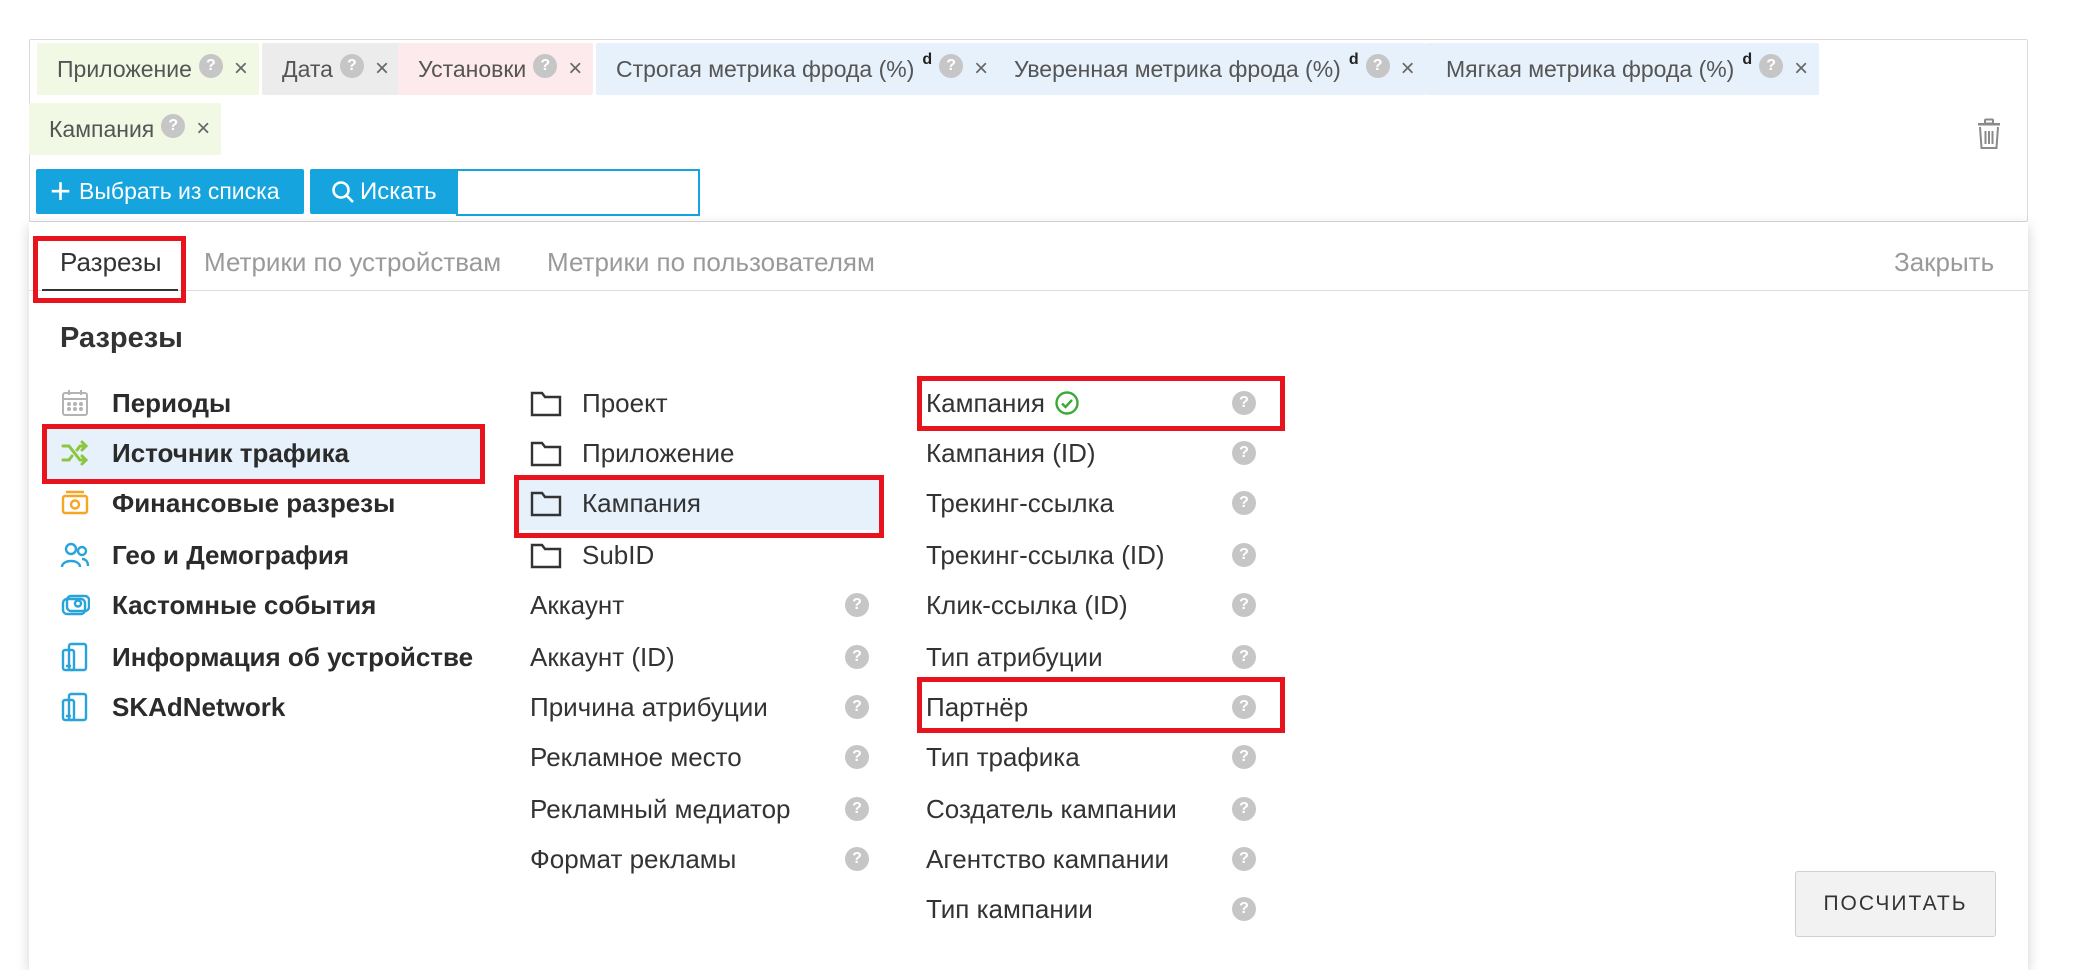 The height and width of the screenshot is (970, 2090). Describe the element at coordinates (148, 69) in the screenshot. I see `chip-app: Приложение ? ×` at that location.